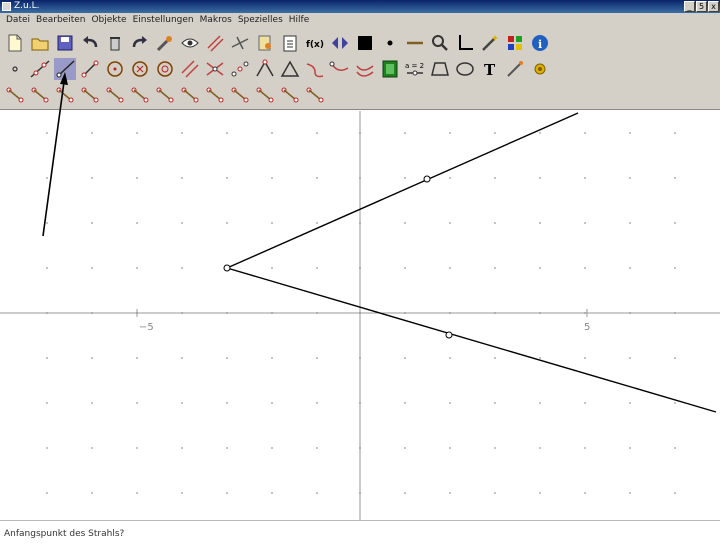 The width and height of the screenshot is (720, 544). I want to click on macro-tool-9-icon, so click(215, 95).